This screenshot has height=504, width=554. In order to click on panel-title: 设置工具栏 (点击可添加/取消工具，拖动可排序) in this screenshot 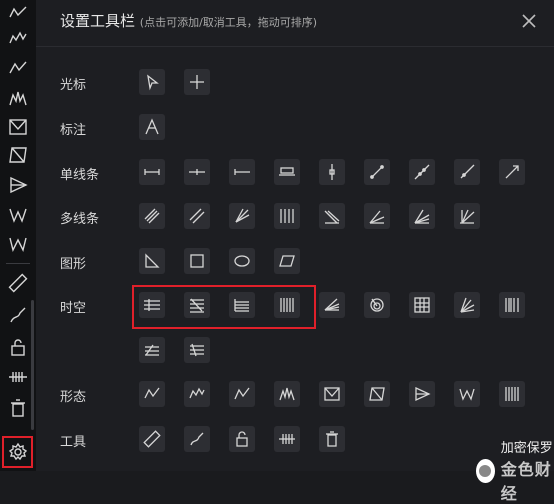, I will do `click(188, 20)`.